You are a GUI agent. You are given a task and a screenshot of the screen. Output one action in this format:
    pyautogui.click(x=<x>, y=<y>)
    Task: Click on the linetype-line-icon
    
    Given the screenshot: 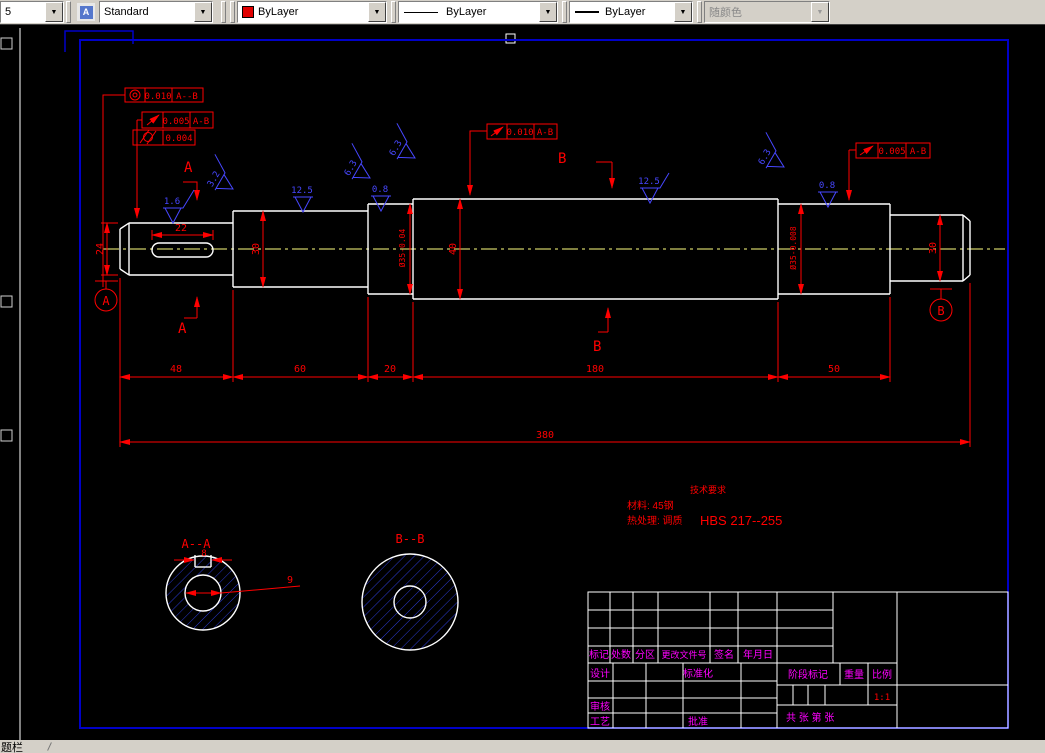 What is the action you would take?
    pyautogui.click(x=421, y=12)
    